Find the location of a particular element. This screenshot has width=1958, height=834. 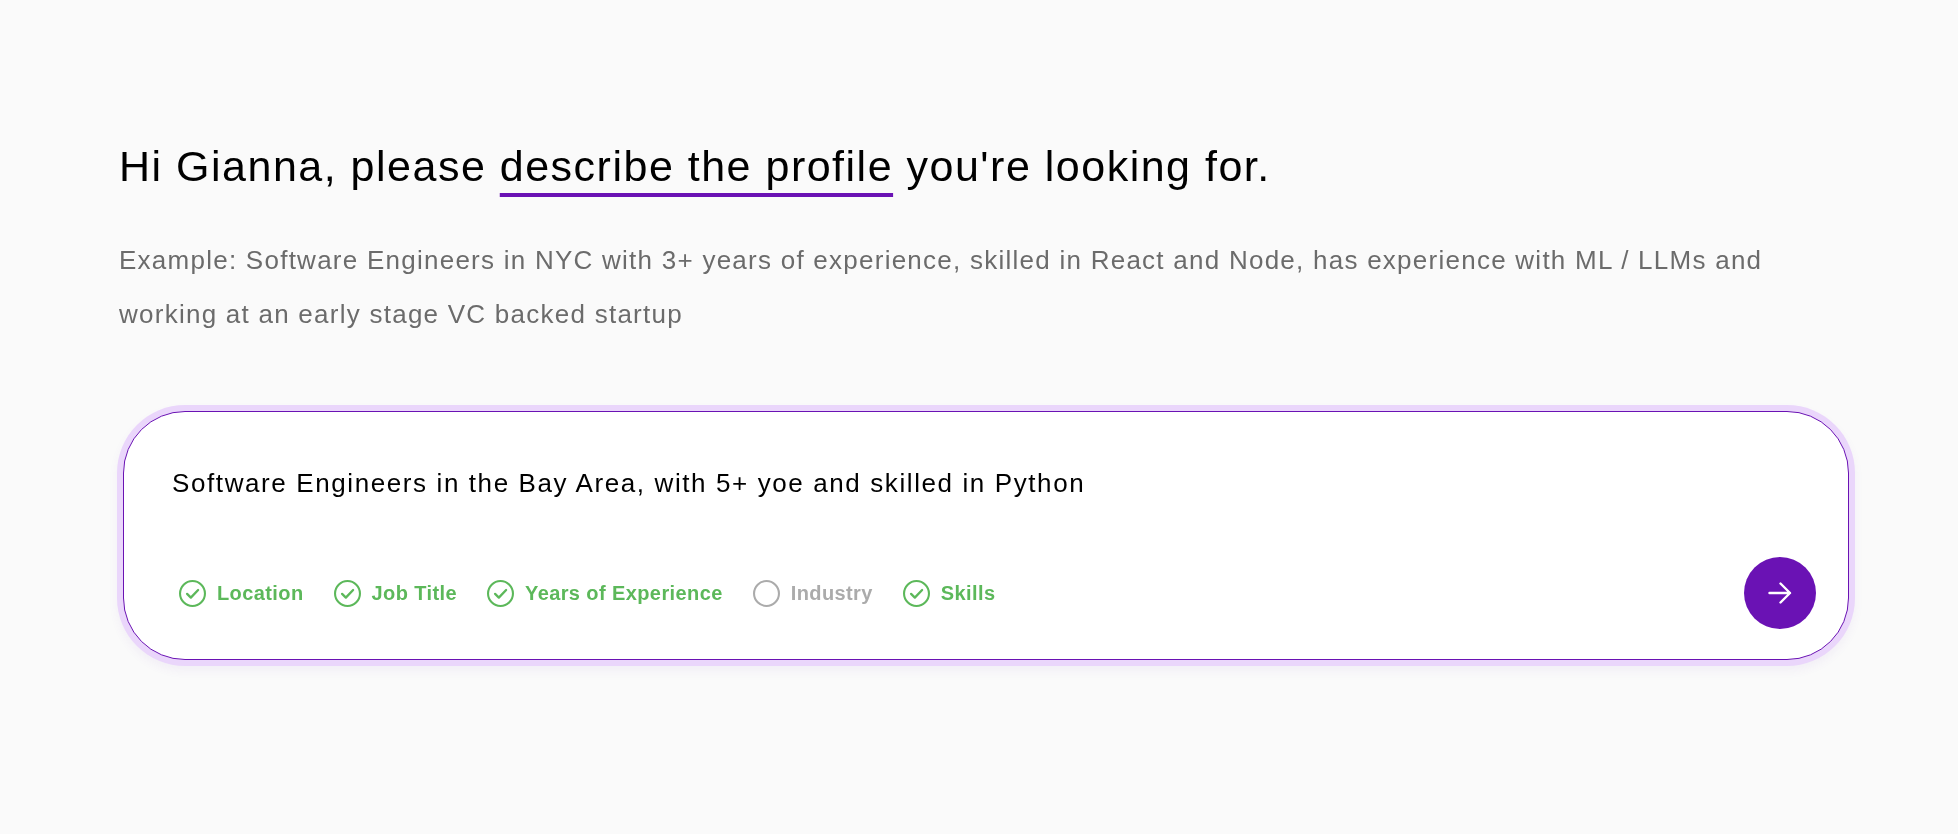

arrow-right-icon is located at coordinates (1780, 593).